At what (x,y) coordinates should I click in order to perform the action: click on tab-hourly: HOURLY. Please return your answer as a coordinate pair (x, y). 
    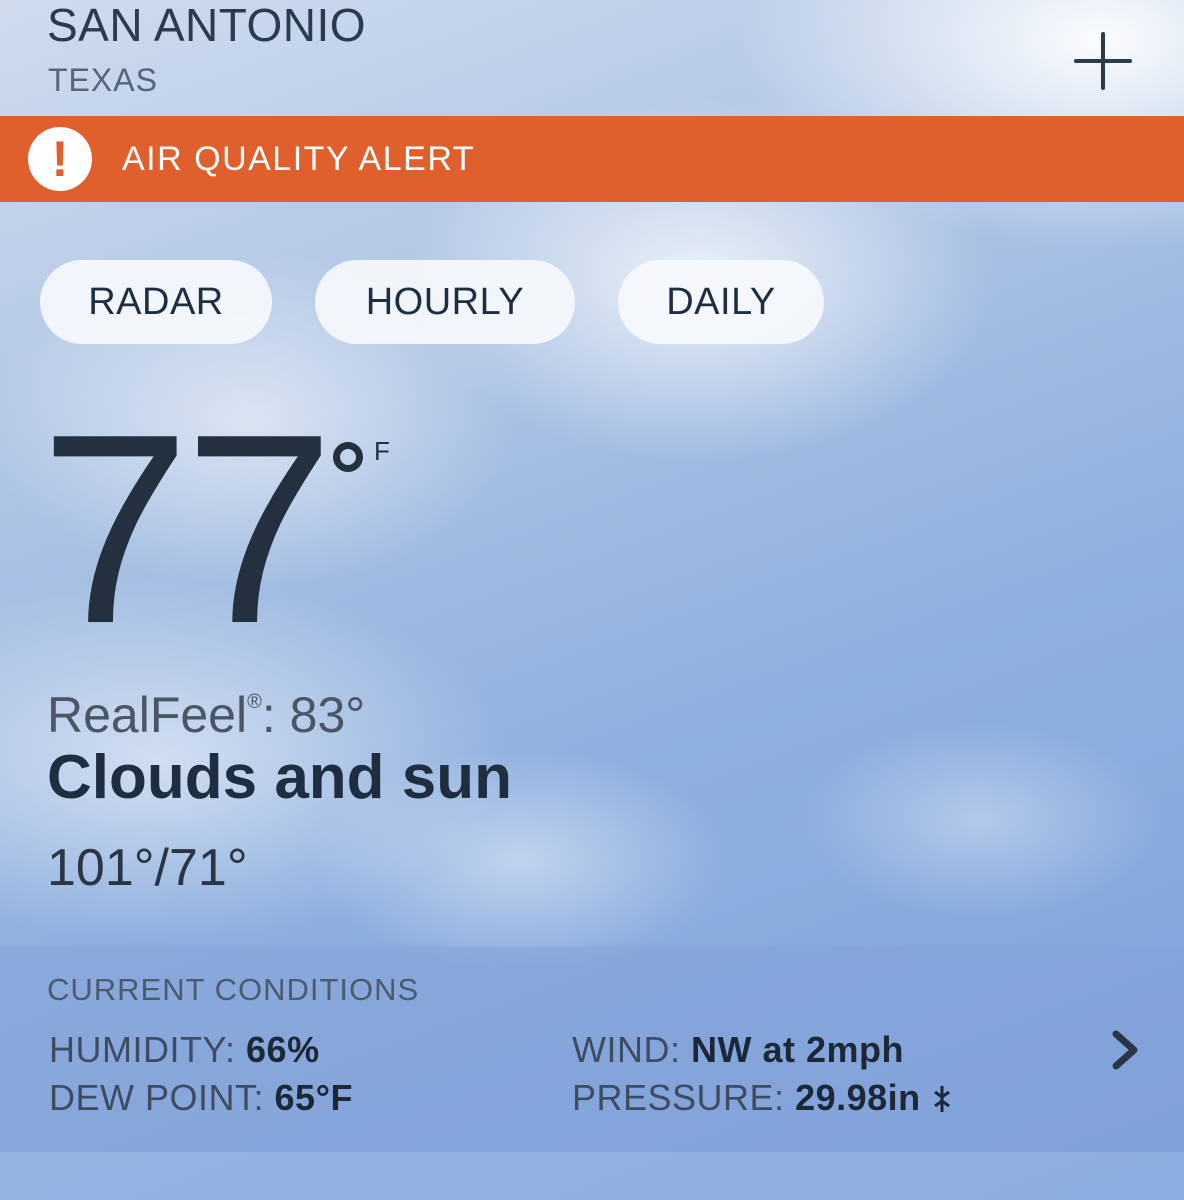
    Looking at the image, I should click on (445, 302).